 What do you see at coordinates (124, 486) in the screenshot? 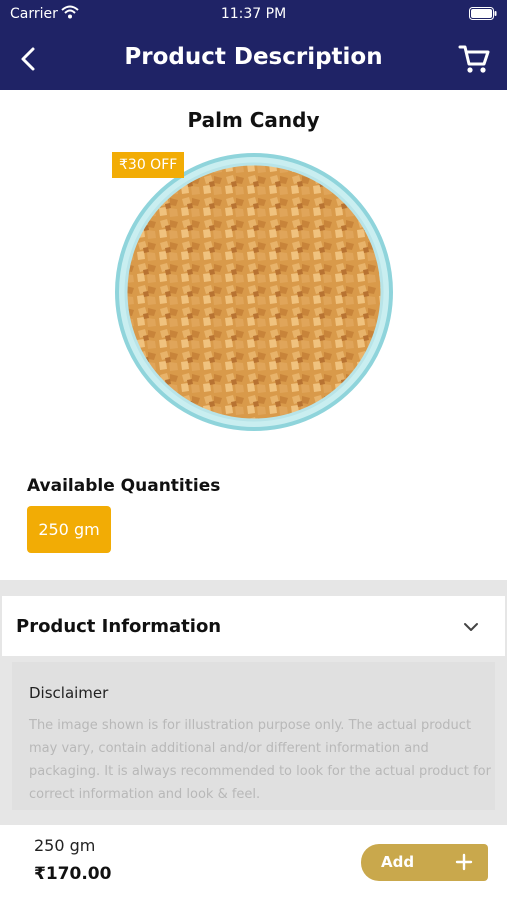
I see `available-quantities-heading: Available Quantities` at bounding box center [124, 486].